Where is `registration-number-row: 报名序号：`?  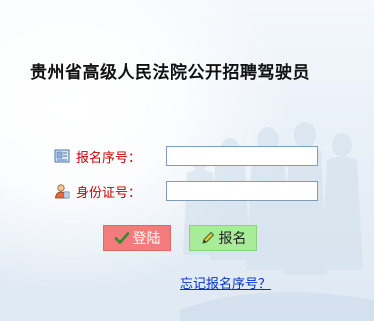
registration-number-row: 报名序号： is located at coordinates (186, 156).